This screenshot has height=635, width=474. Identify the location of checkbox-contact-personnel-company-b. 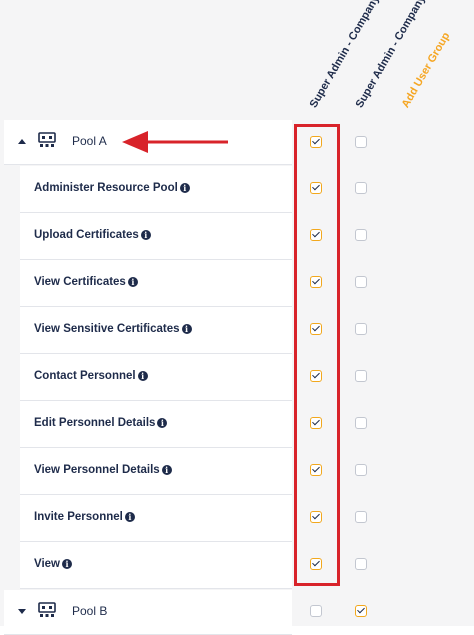
(361, 376).